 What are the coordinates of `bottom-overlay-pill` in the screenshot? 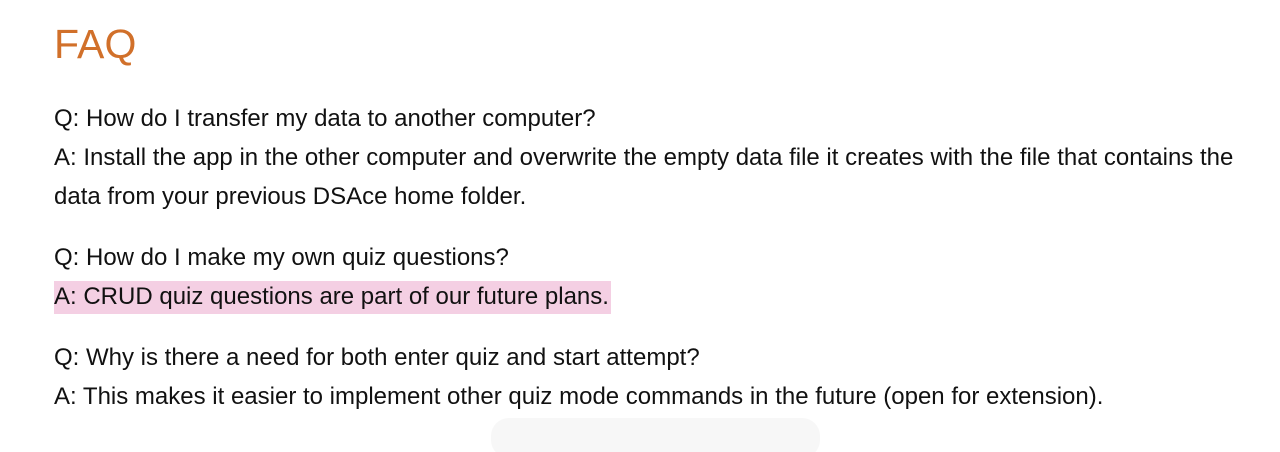 It's located at (655, 435).